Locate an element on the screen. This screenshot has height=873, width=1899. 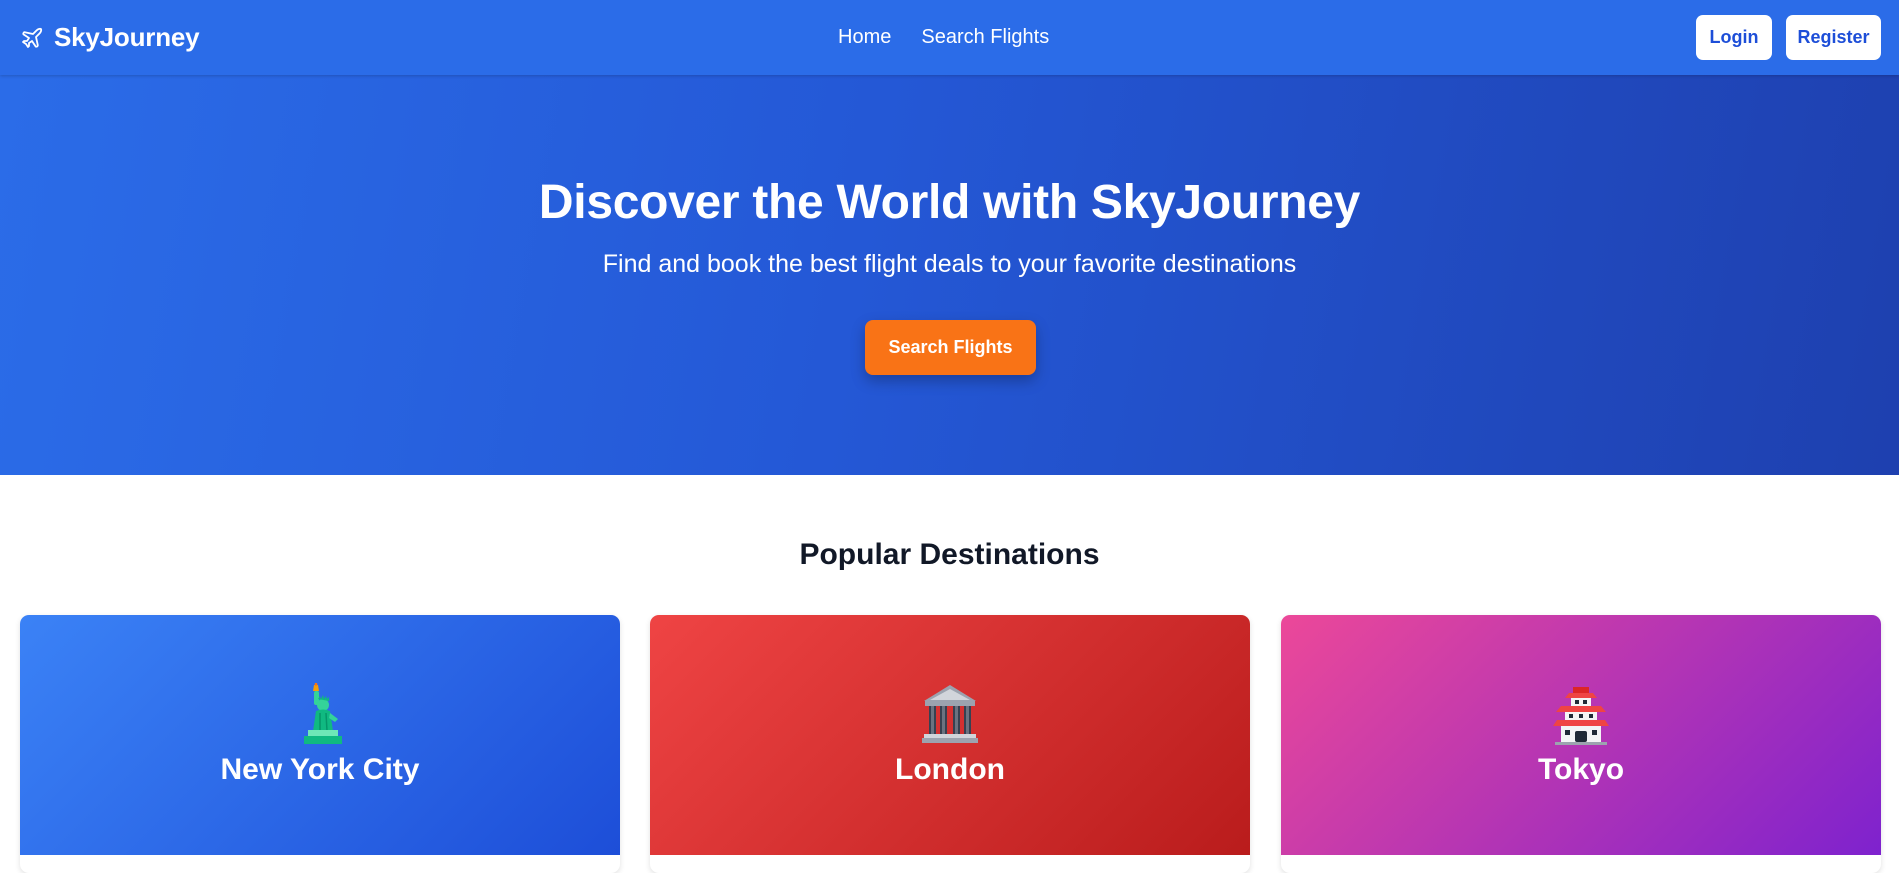
destination-card-new-york: New York City is located at coordinates (320, 744).